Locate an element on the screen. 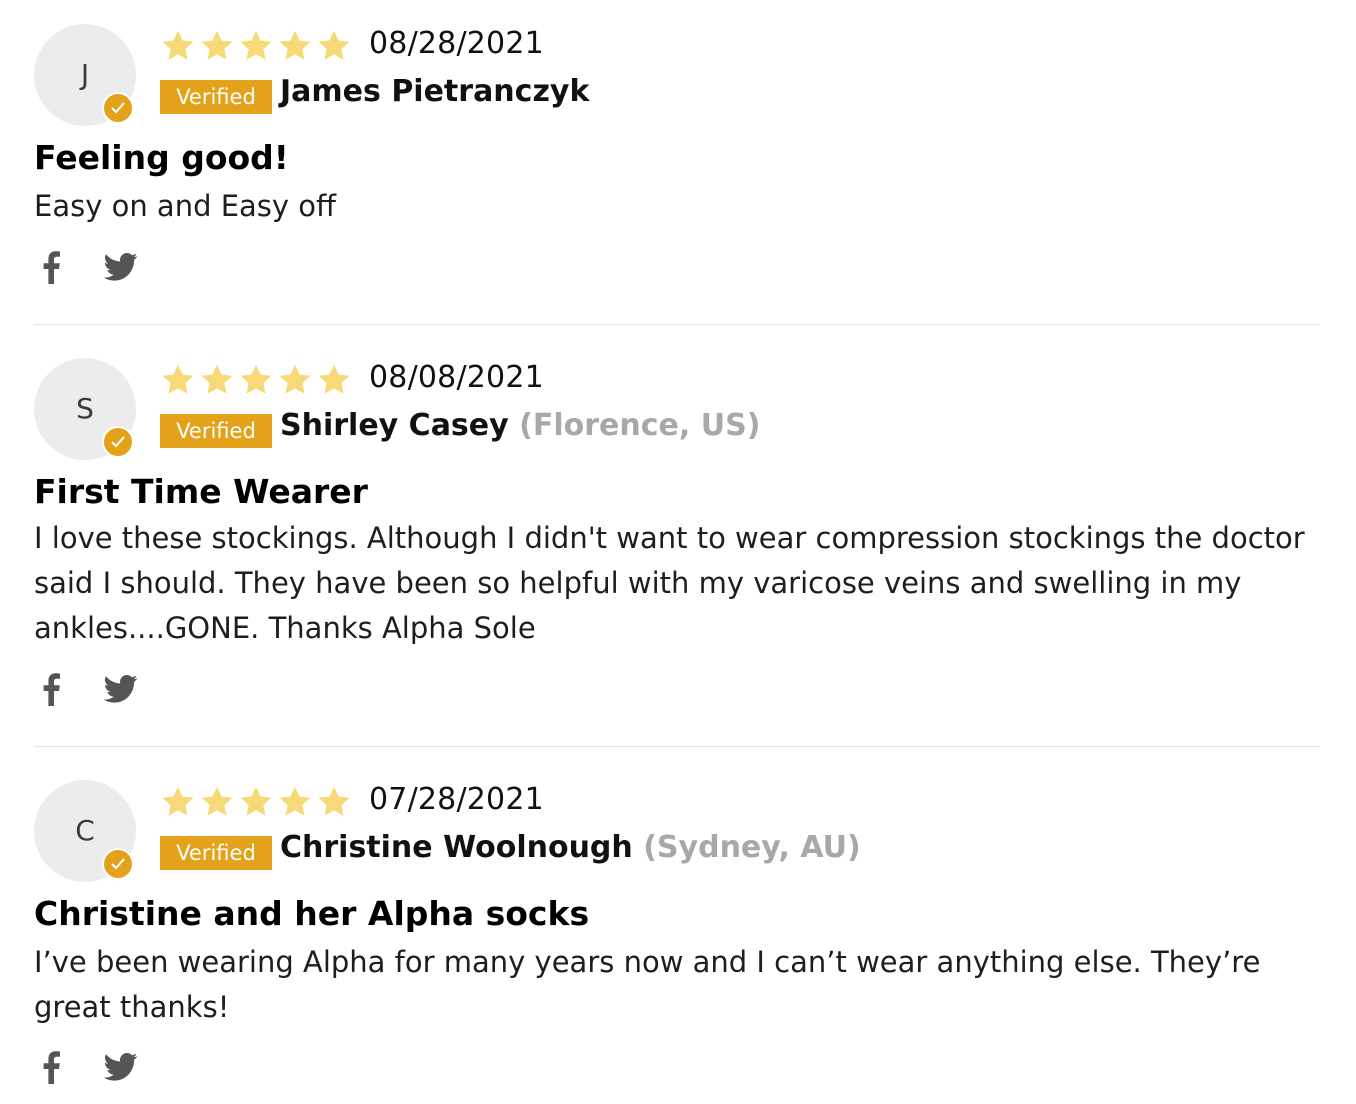 The width and height of the screenshot is (1356, 1104). reviewer-name: Christine Woolnough (Sydney, AU) is located at coordinates (570, 847).